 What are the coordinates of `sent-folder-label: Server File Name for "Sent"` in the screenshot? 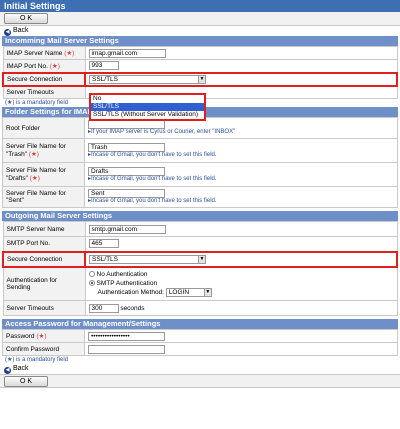 It's located at (36, 197).